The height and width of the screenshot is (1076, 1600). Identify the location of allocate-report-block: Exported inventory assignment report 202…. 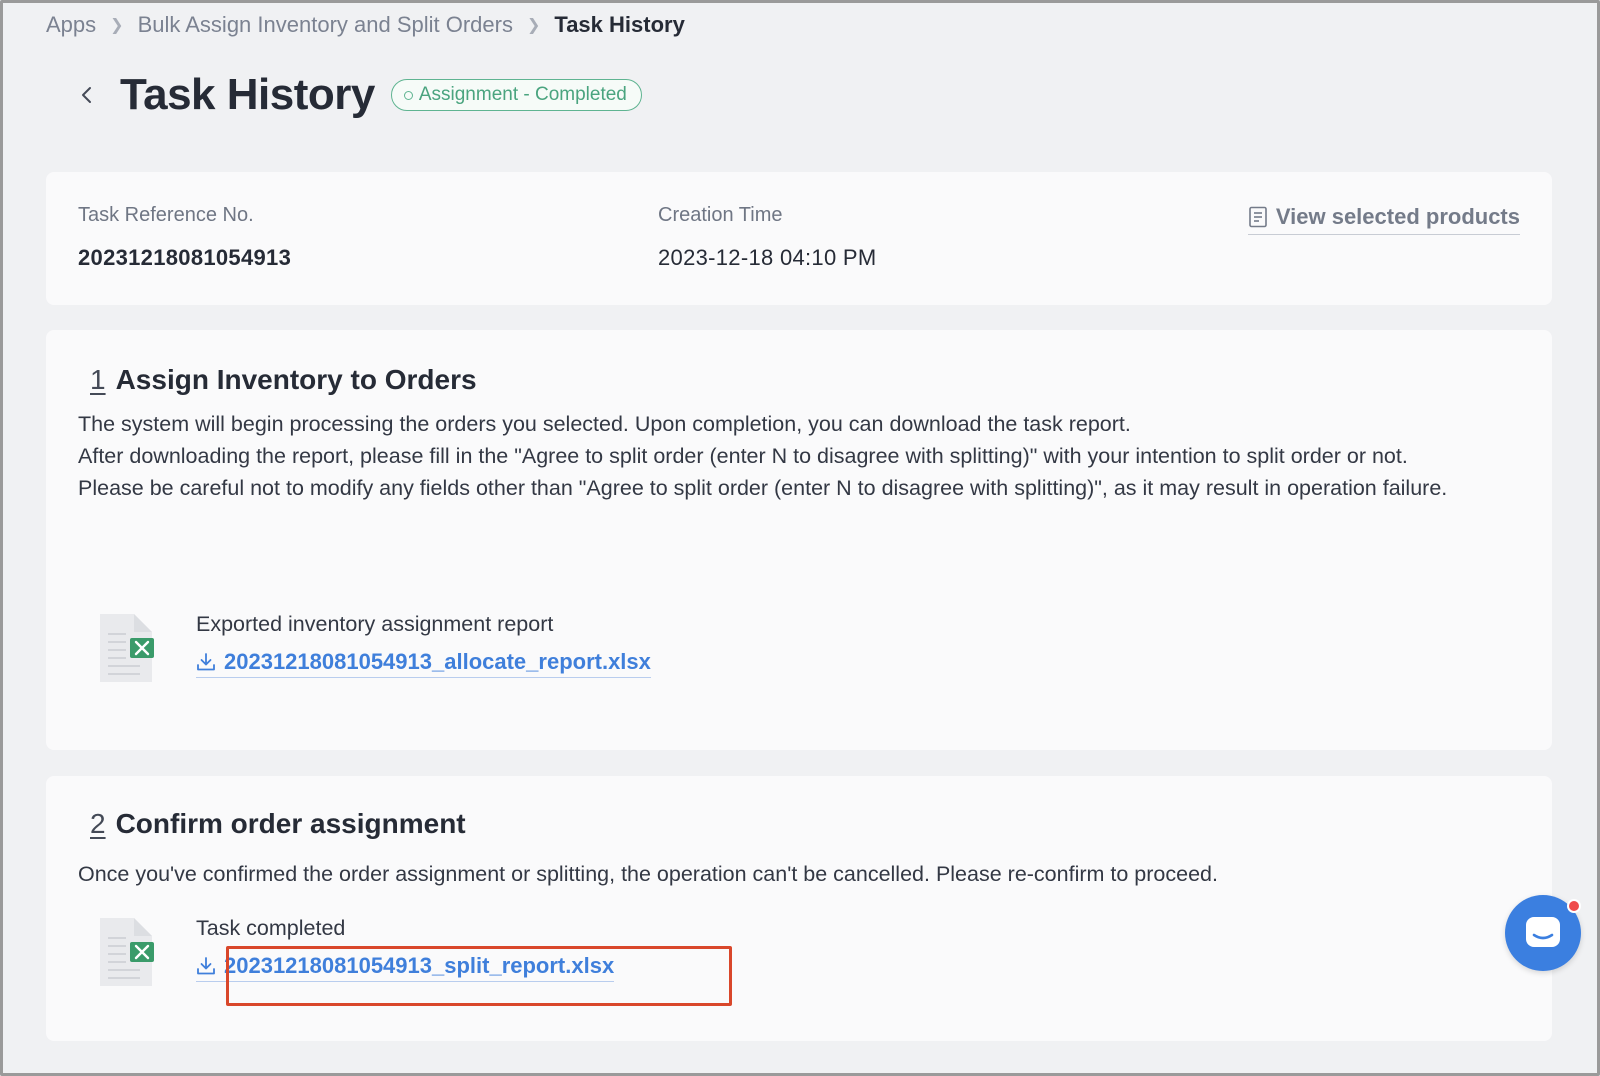
(373, 648).